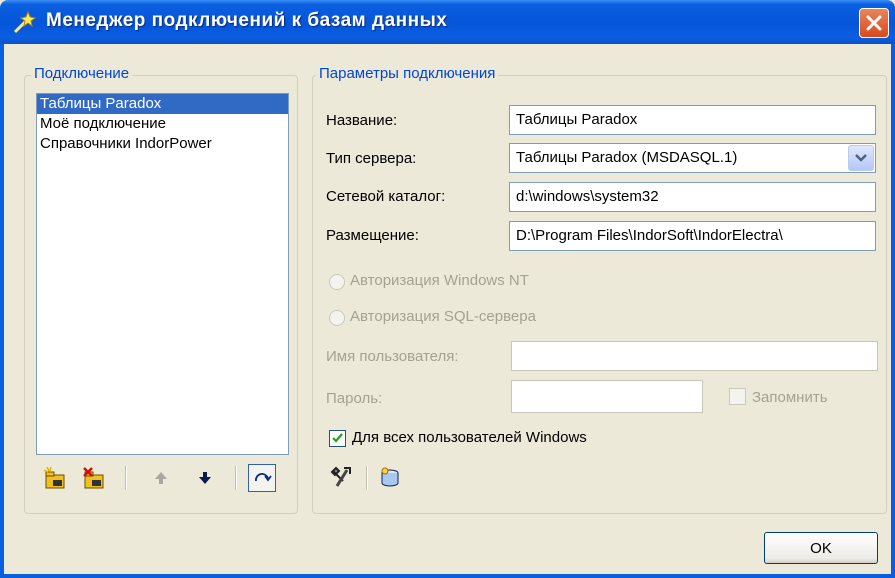 This screenshot has width=895, height=578. What do you see at coordinates (161, 478) in the screenshot?
I see `move-up-icon` at bounding box center [161, 478].